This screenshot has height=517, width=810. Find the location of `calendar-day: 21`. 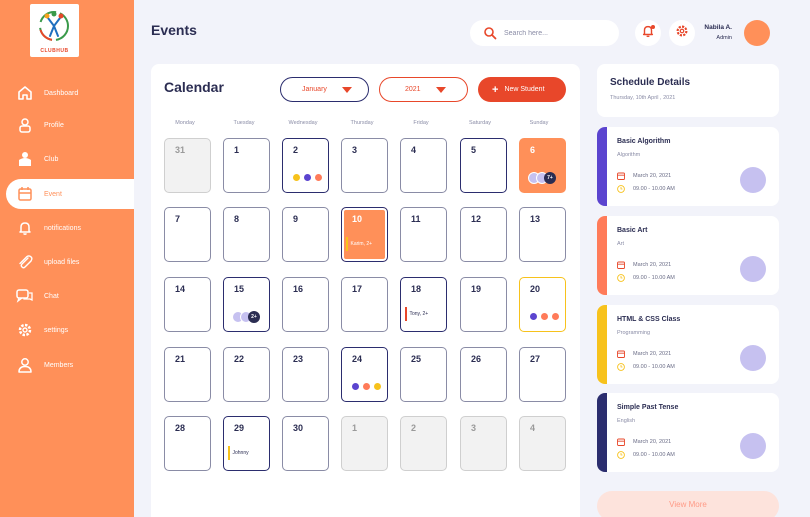

calendar-day: 21 is located at coordinates (187, 374).